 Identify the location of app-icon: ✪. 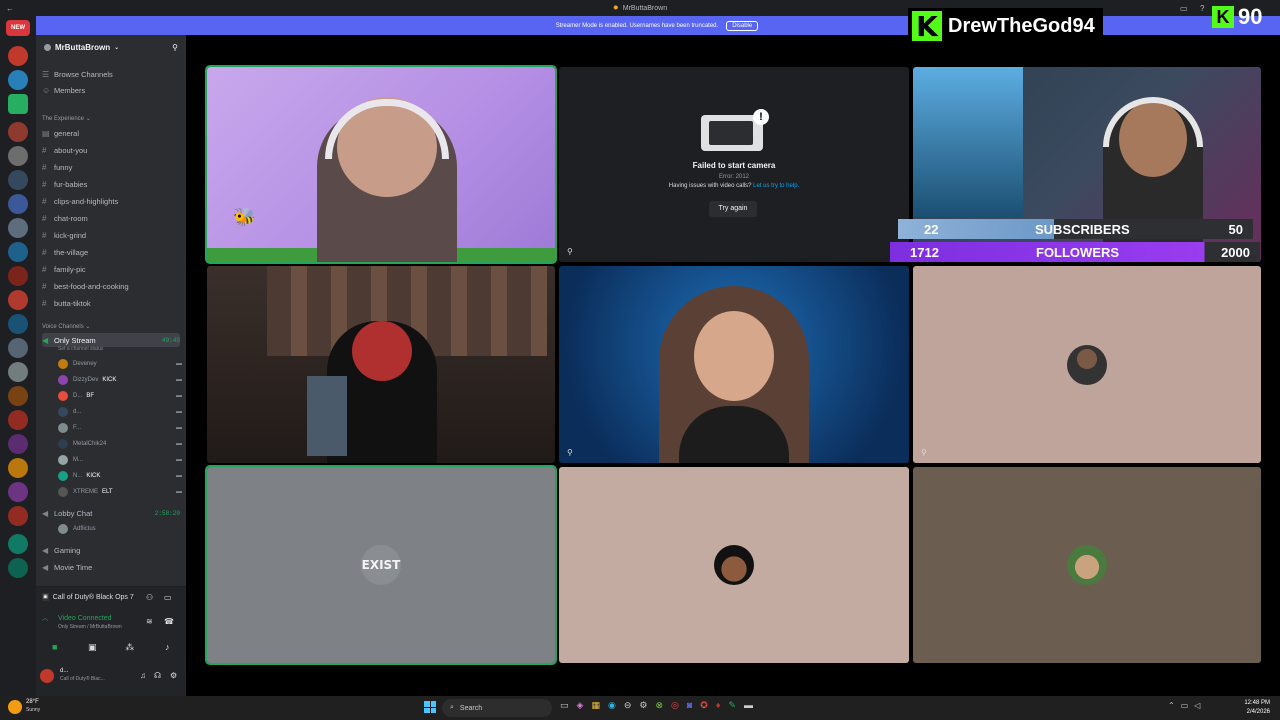
(704, 705).